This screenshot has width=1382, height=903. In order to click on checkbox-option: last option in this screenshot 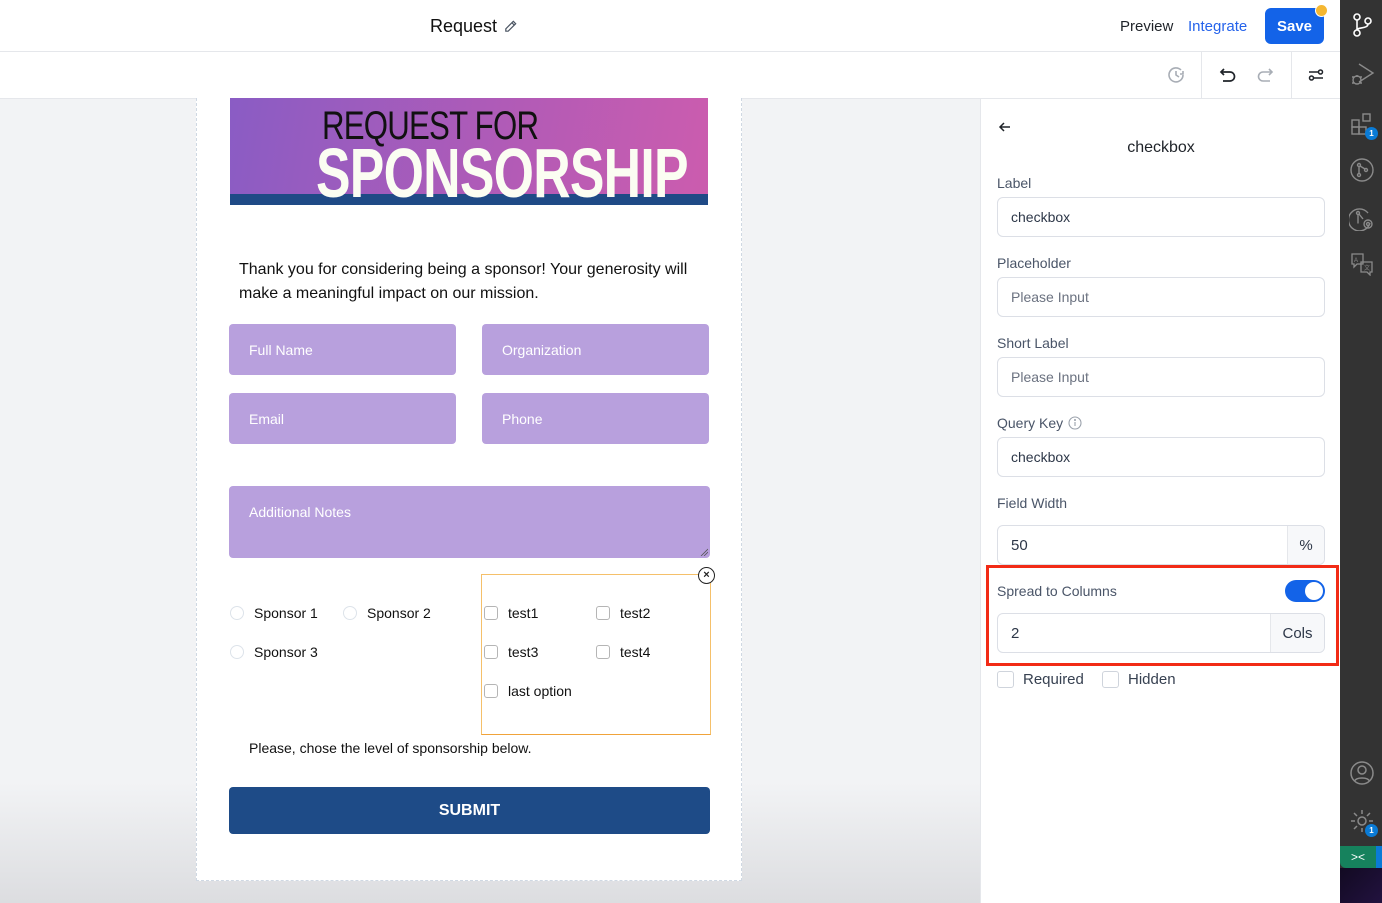, I will do `click(528, 691)`.